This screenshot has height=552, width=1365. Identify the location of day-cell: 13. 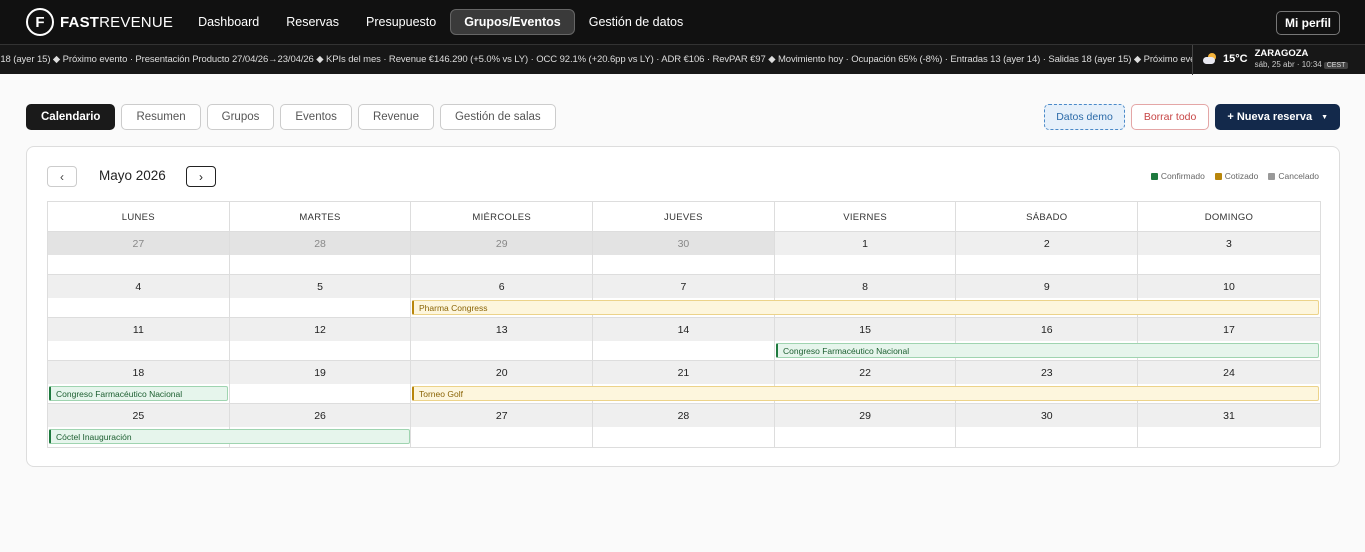
(502, 329).